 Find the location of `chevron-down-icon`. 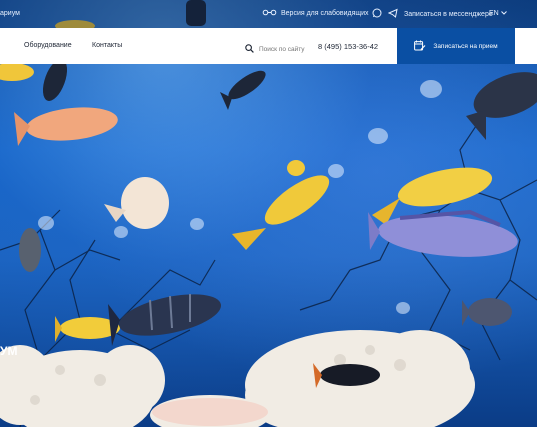

chevron-down-icon is located at coordinates (503, 13).